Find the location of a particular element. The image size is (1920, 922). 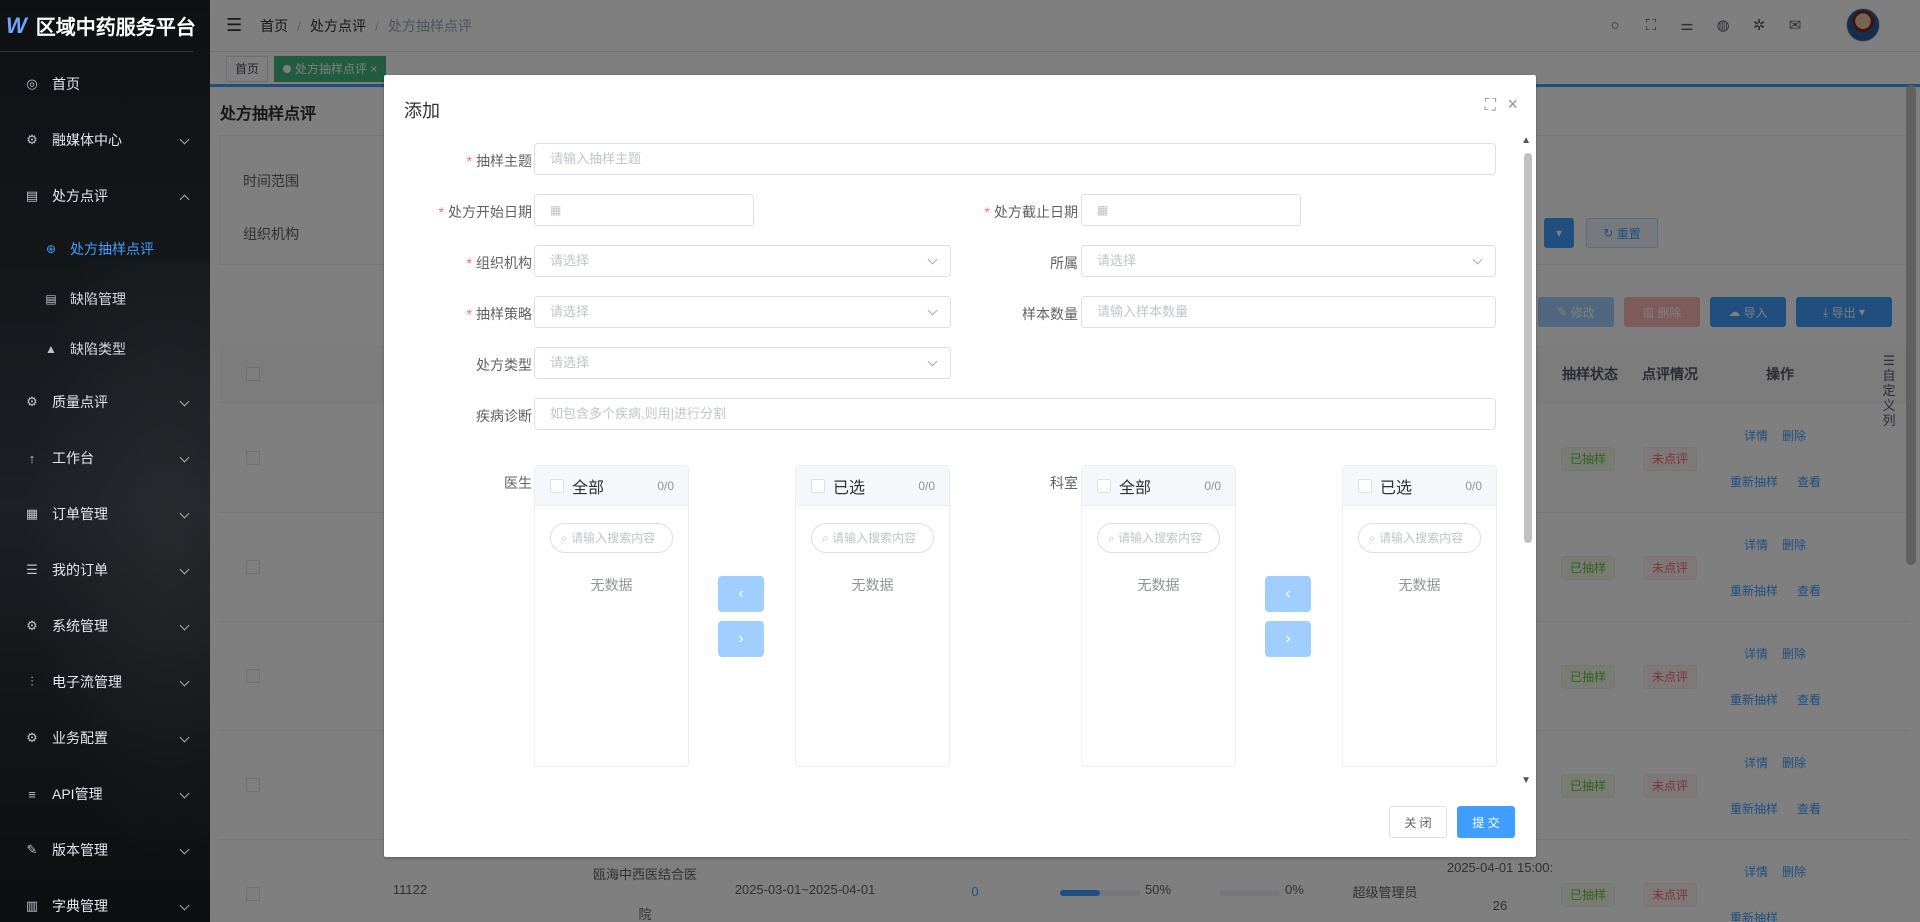

submit-button: 提 交 is located at coordinates (1486, 822).